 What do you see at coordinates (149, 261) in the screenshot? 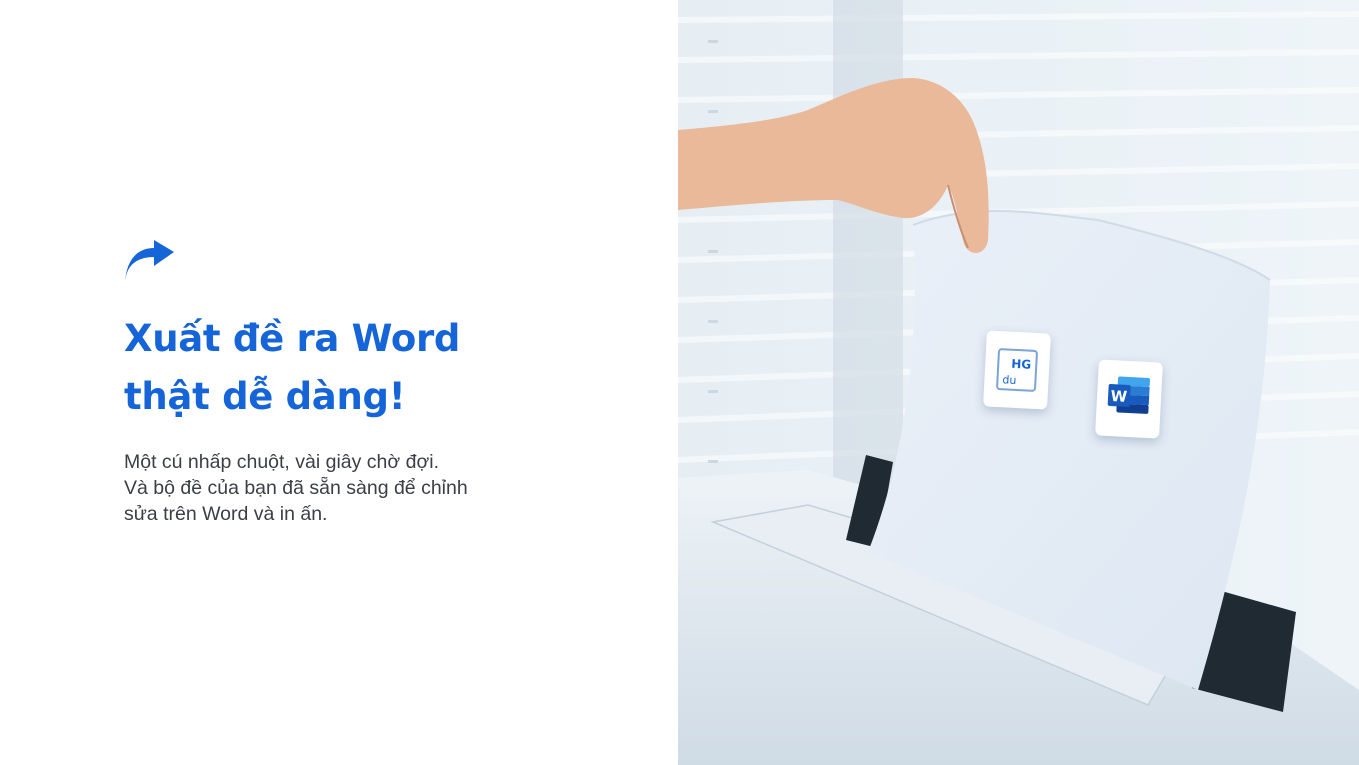
I see `share-arrow-icon` at bounding box center [149, 261].